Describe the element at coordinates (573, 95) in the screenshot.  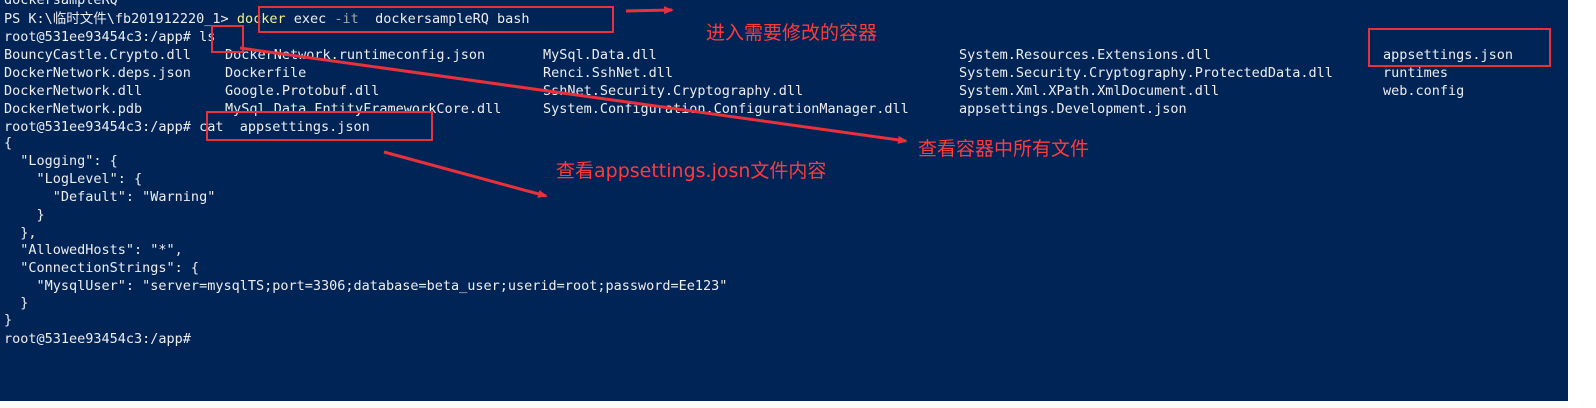
I see `arrow-to-files-note` at that location.